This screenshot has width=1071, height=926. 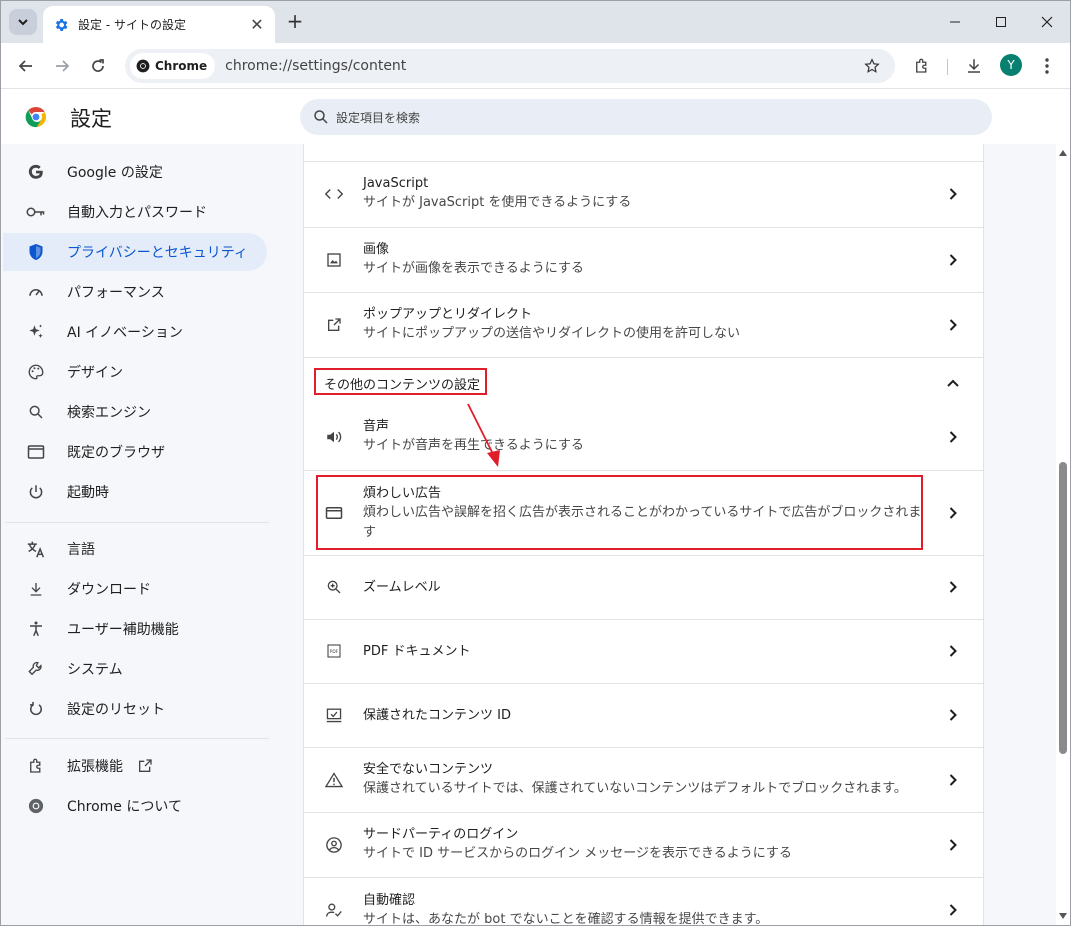 What do you see at coordinates (334, 194) in the screenshot?
I see `code-icon` at bounding box center [334, 194].